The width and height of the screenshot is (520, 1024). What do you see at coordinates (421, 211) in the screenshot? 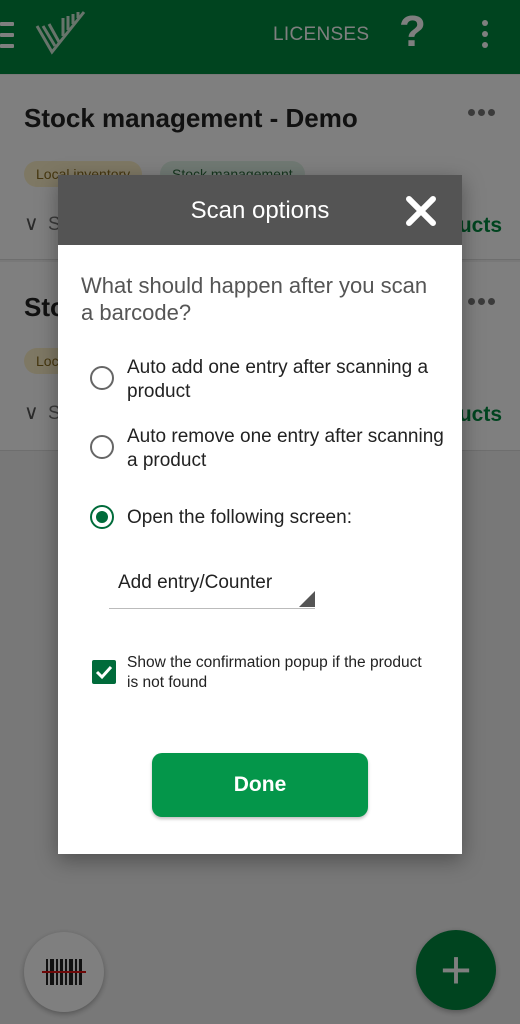
I see `close-icon` at bounding box center [421, 211].